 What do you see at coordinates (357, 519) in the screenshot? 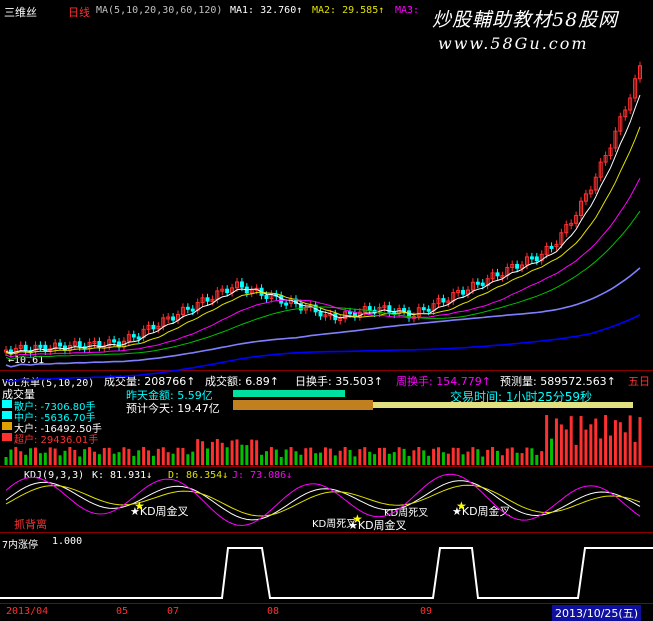
I see `star-marker: ★` at bounding box center [357, 519].